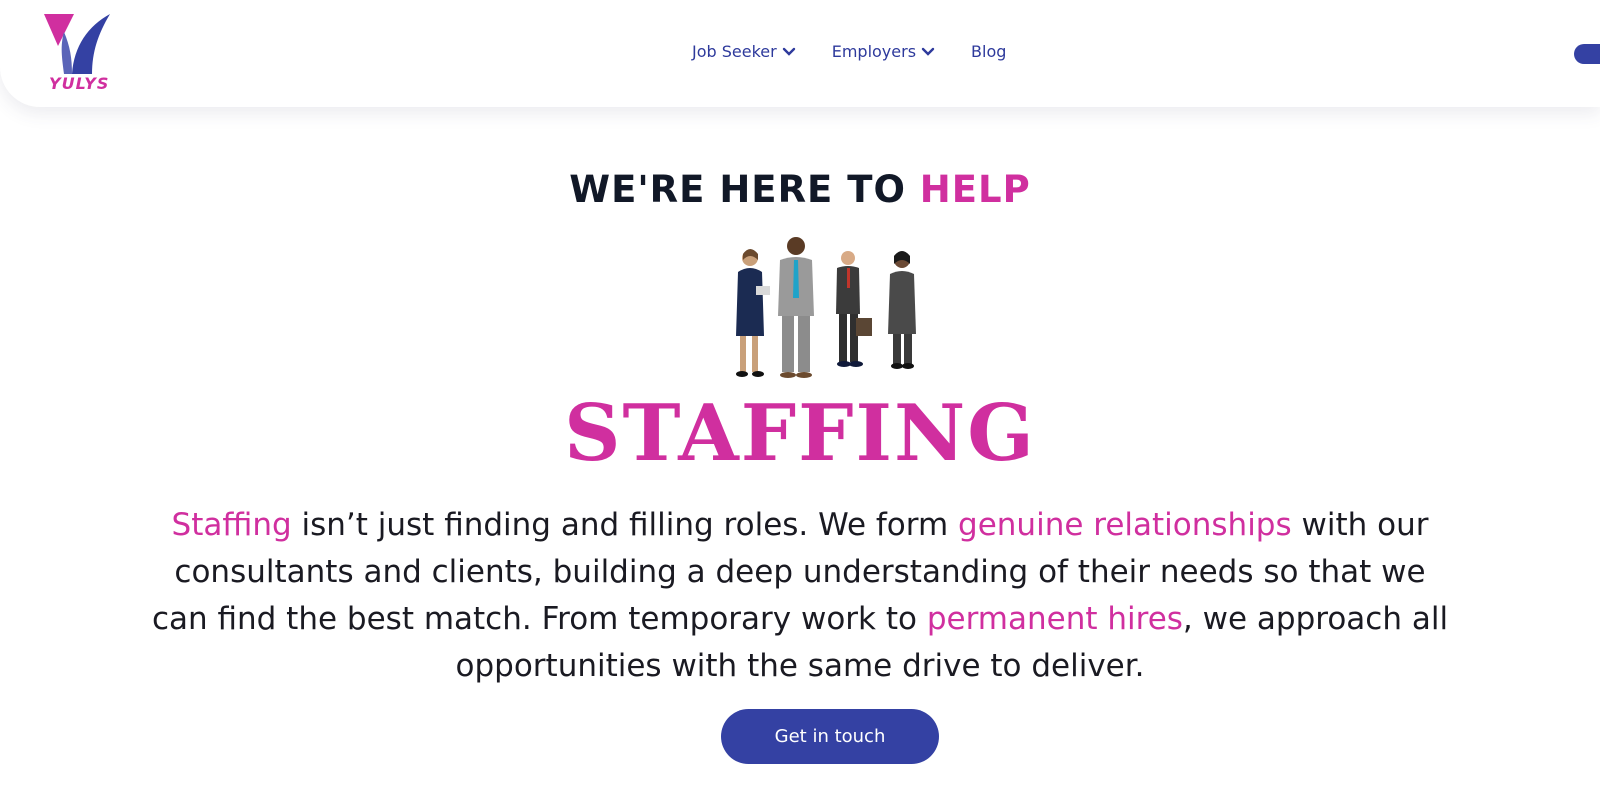 The height and width of the screenshot is (787, 1600). Describe the element at coordinates (79, 83) in the screenshot. I see `logo-text: YULYS` at that location.